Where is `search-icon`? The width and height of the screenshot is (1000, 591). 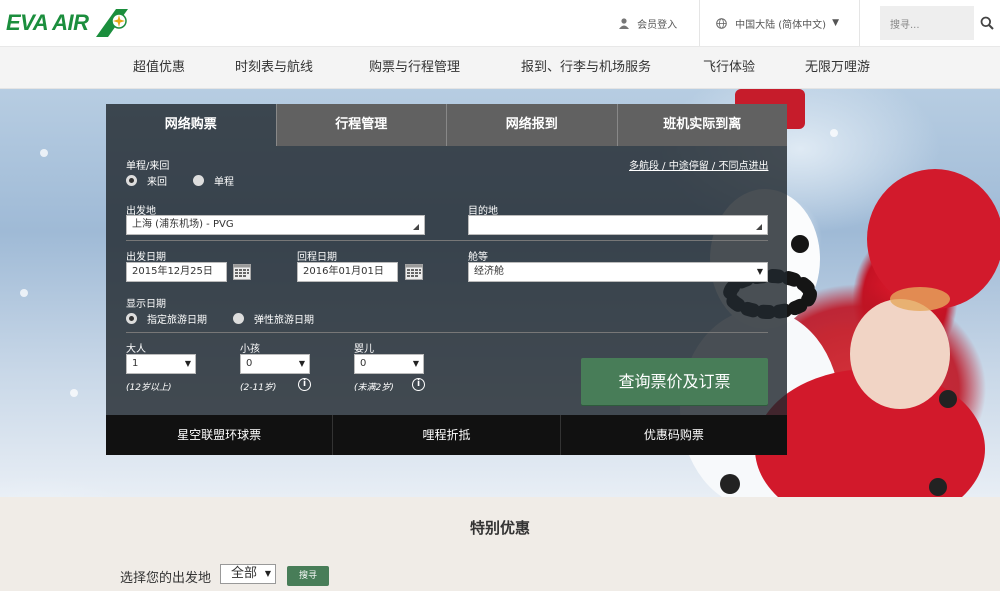
search-icon is located at coordinates (987, 23).